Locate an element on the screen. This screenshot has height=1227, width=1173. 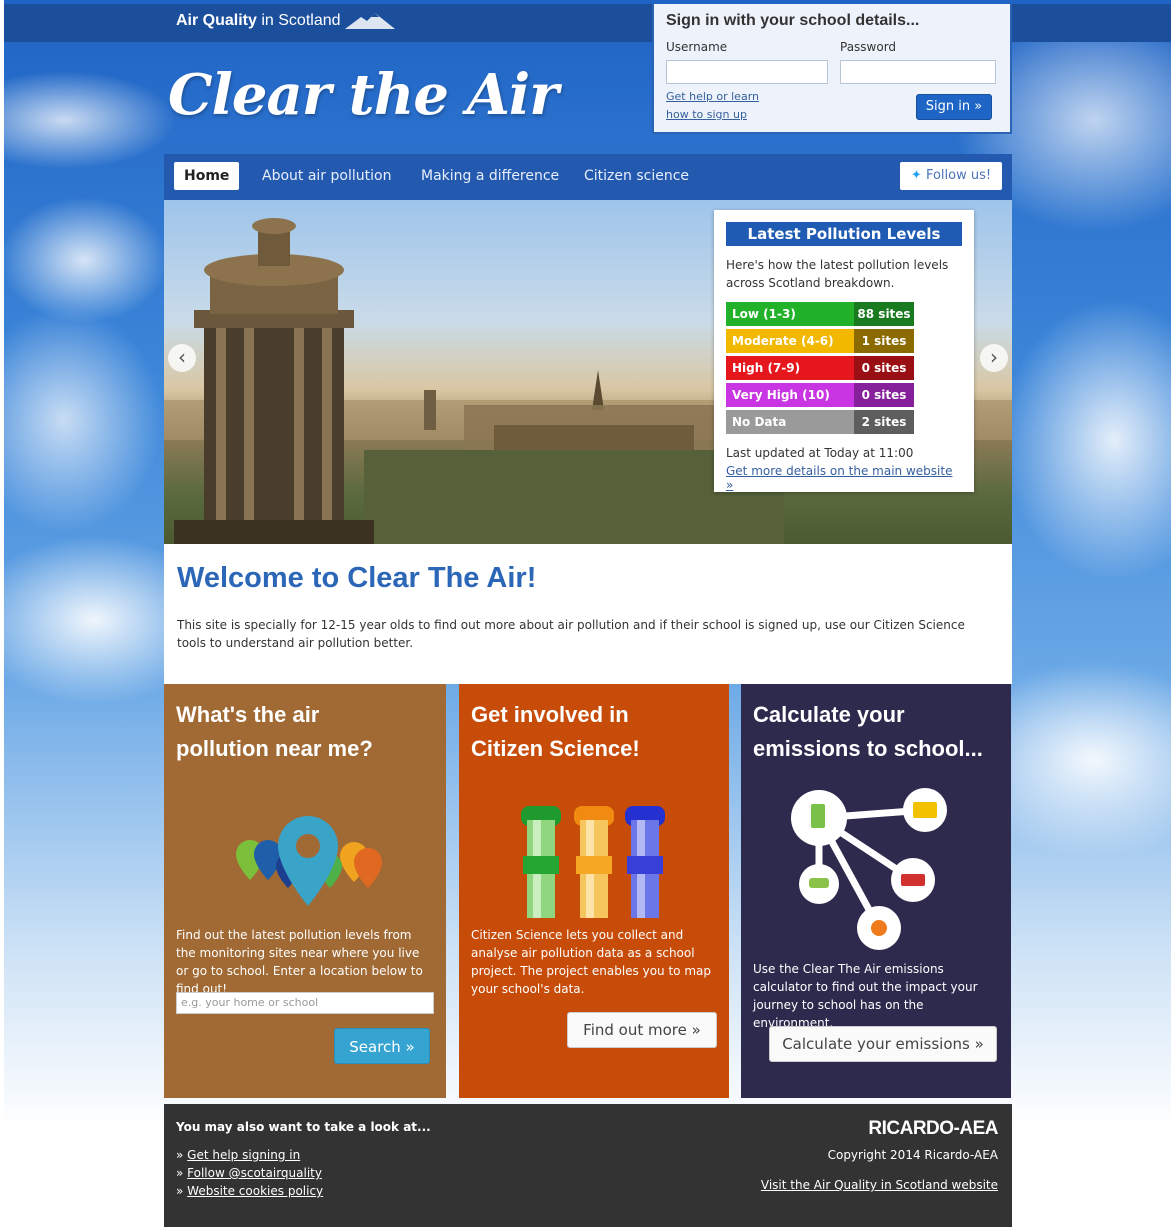
pollution-level-count: 88 sites is located at coordinates (884, 314).